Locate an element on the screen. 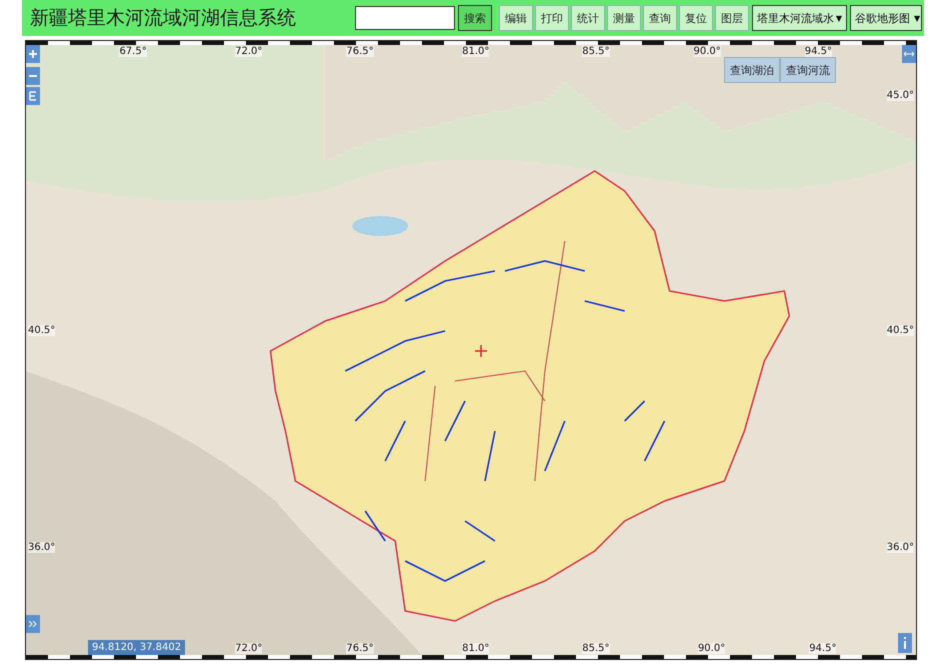 The image size is (946, 667). expand-button is located at coordinates (909, 54).